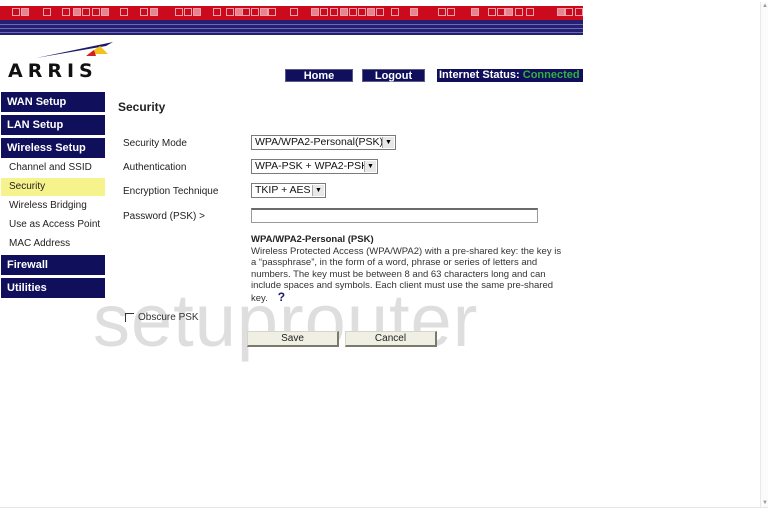  What do you see at coordinates (319, 75) in the screenshot?
I see `home-button: Home` at bounding box center [319, 75].